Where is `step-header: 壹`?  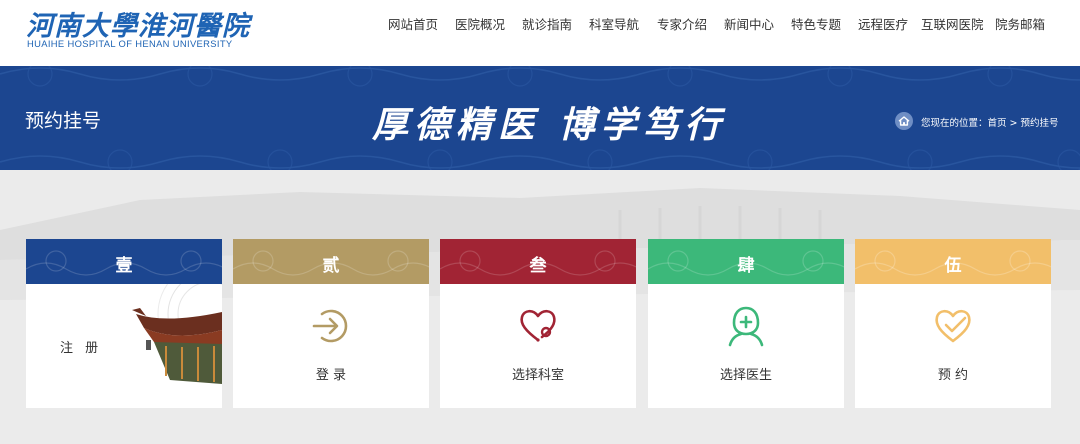 step-header: 壹 is located at coordinates (124, 261).